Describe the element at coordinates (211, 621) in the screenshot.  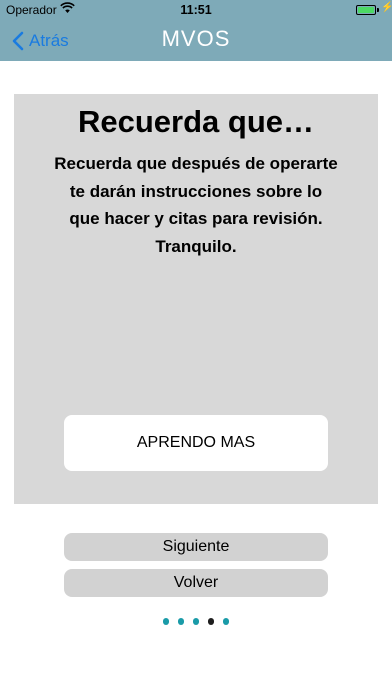
I see `page-dot-active` at that location.